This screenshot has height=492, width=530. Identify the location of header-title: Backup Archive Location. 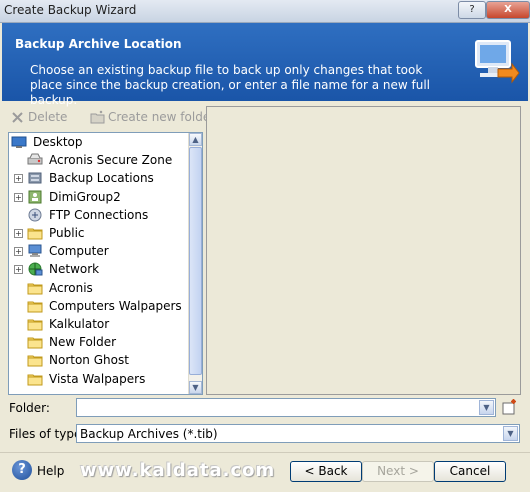
(98, 44).